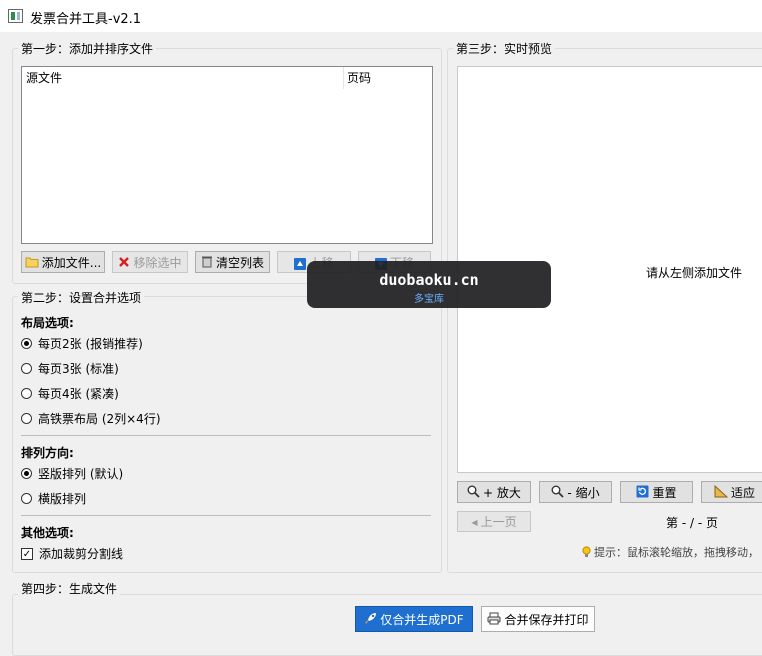 This screenshot has height=656, width=762. Describe the element at coordinates (47, 453) in the screenshot. I see `direction-label: 排列方向:` at that location.